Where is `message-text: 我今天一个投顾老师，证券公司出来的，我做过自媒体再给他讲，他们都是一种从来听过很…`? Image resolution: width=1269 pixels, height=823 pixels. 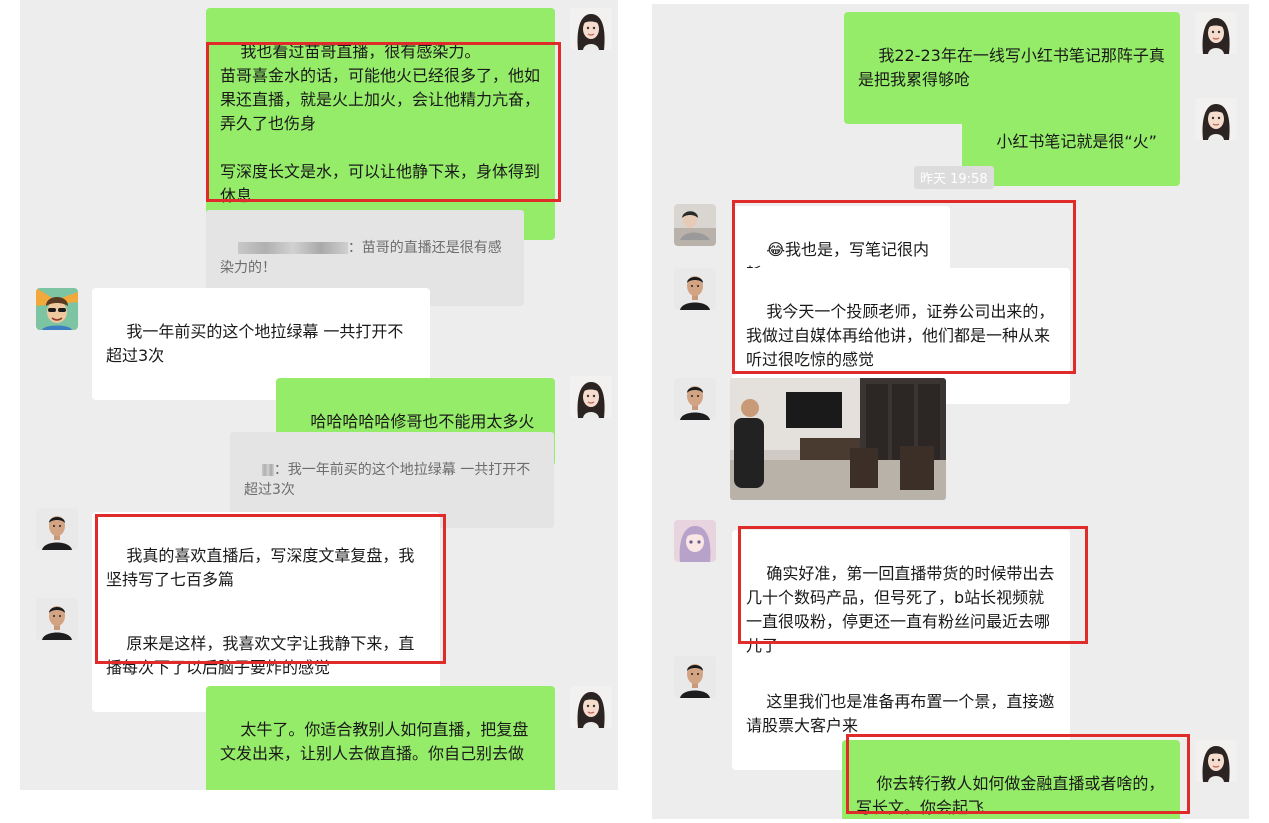 message-text: 我今天一个投顾老师，证券公司出来的，我做过自媒体再给他讲，他们都是一种从来听过很… is located at coordinates (900, 335).